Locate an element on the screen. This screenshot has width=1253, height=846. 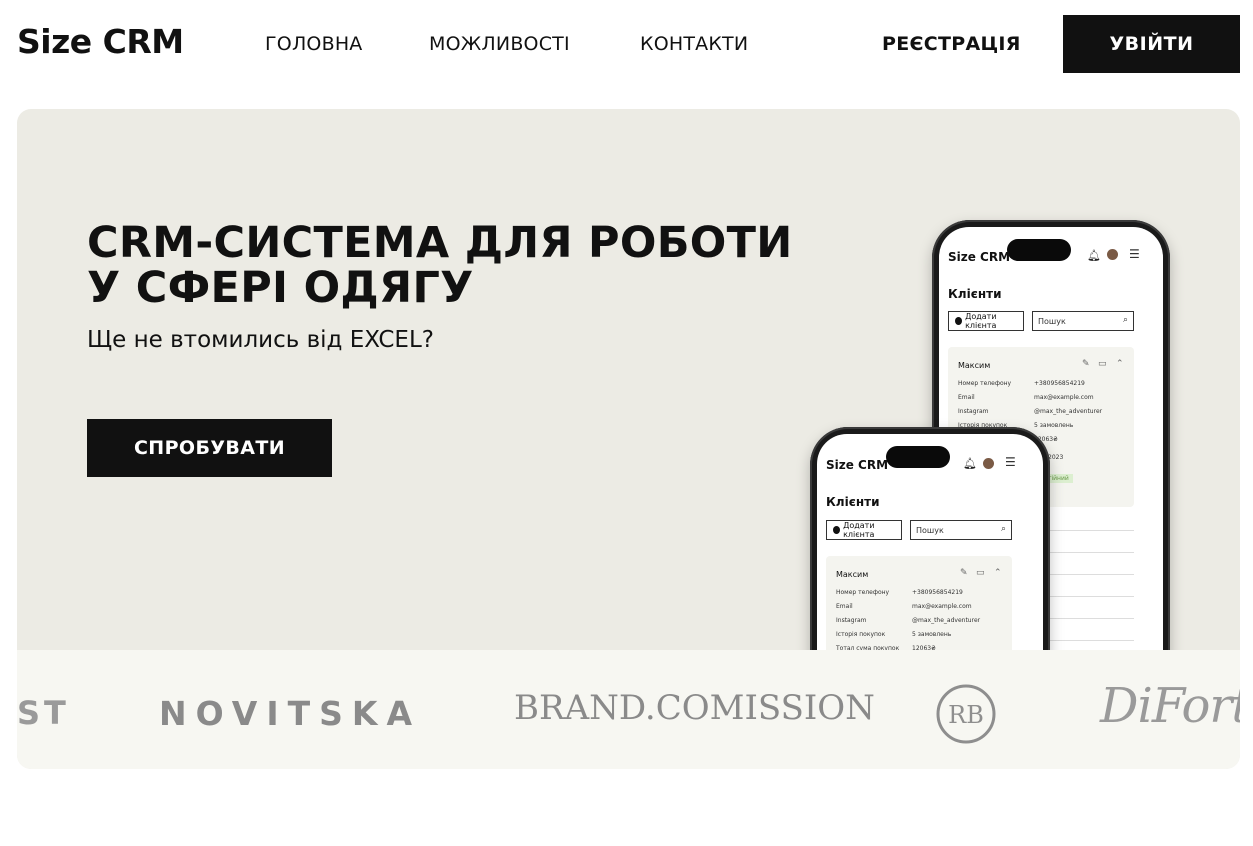
rb-logo-text: RB is located at coordinates (966, 715).